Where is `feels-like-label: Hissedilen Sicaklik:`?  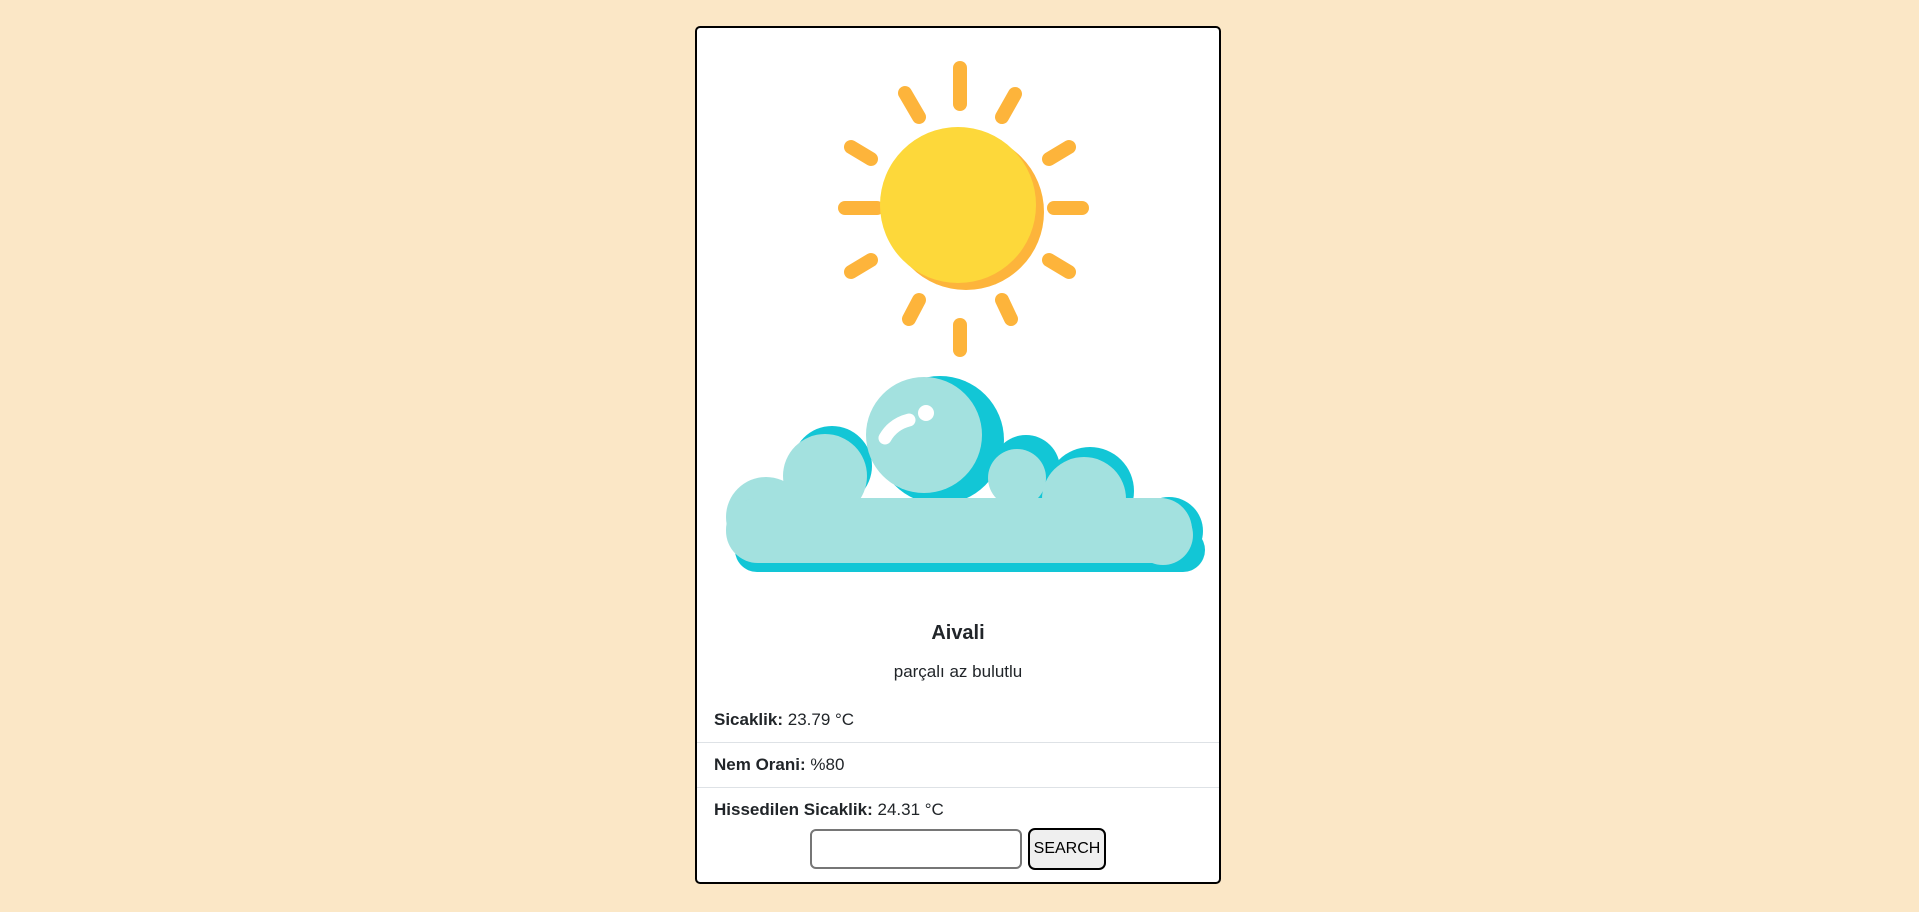
feels-like-label: Hissedilen Sicaklik: is located at coordinates (793, 809).